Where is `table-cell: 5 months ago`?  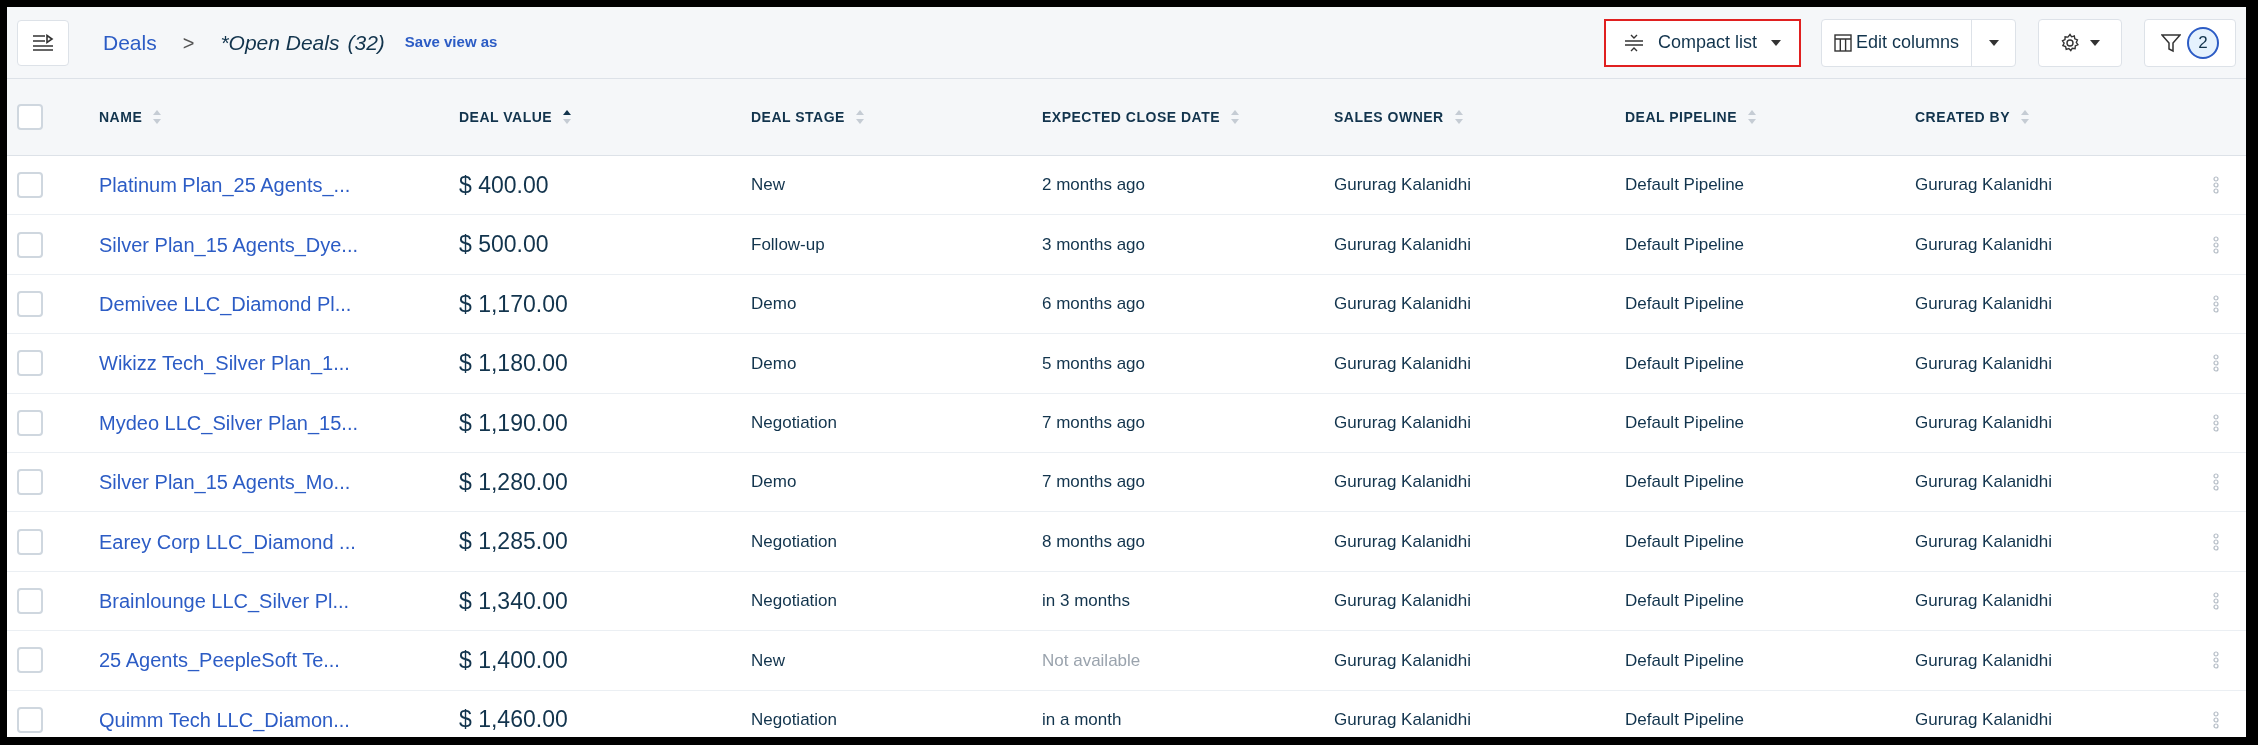
table-cell: 5 months ago is located at coordinates (1093, 363).